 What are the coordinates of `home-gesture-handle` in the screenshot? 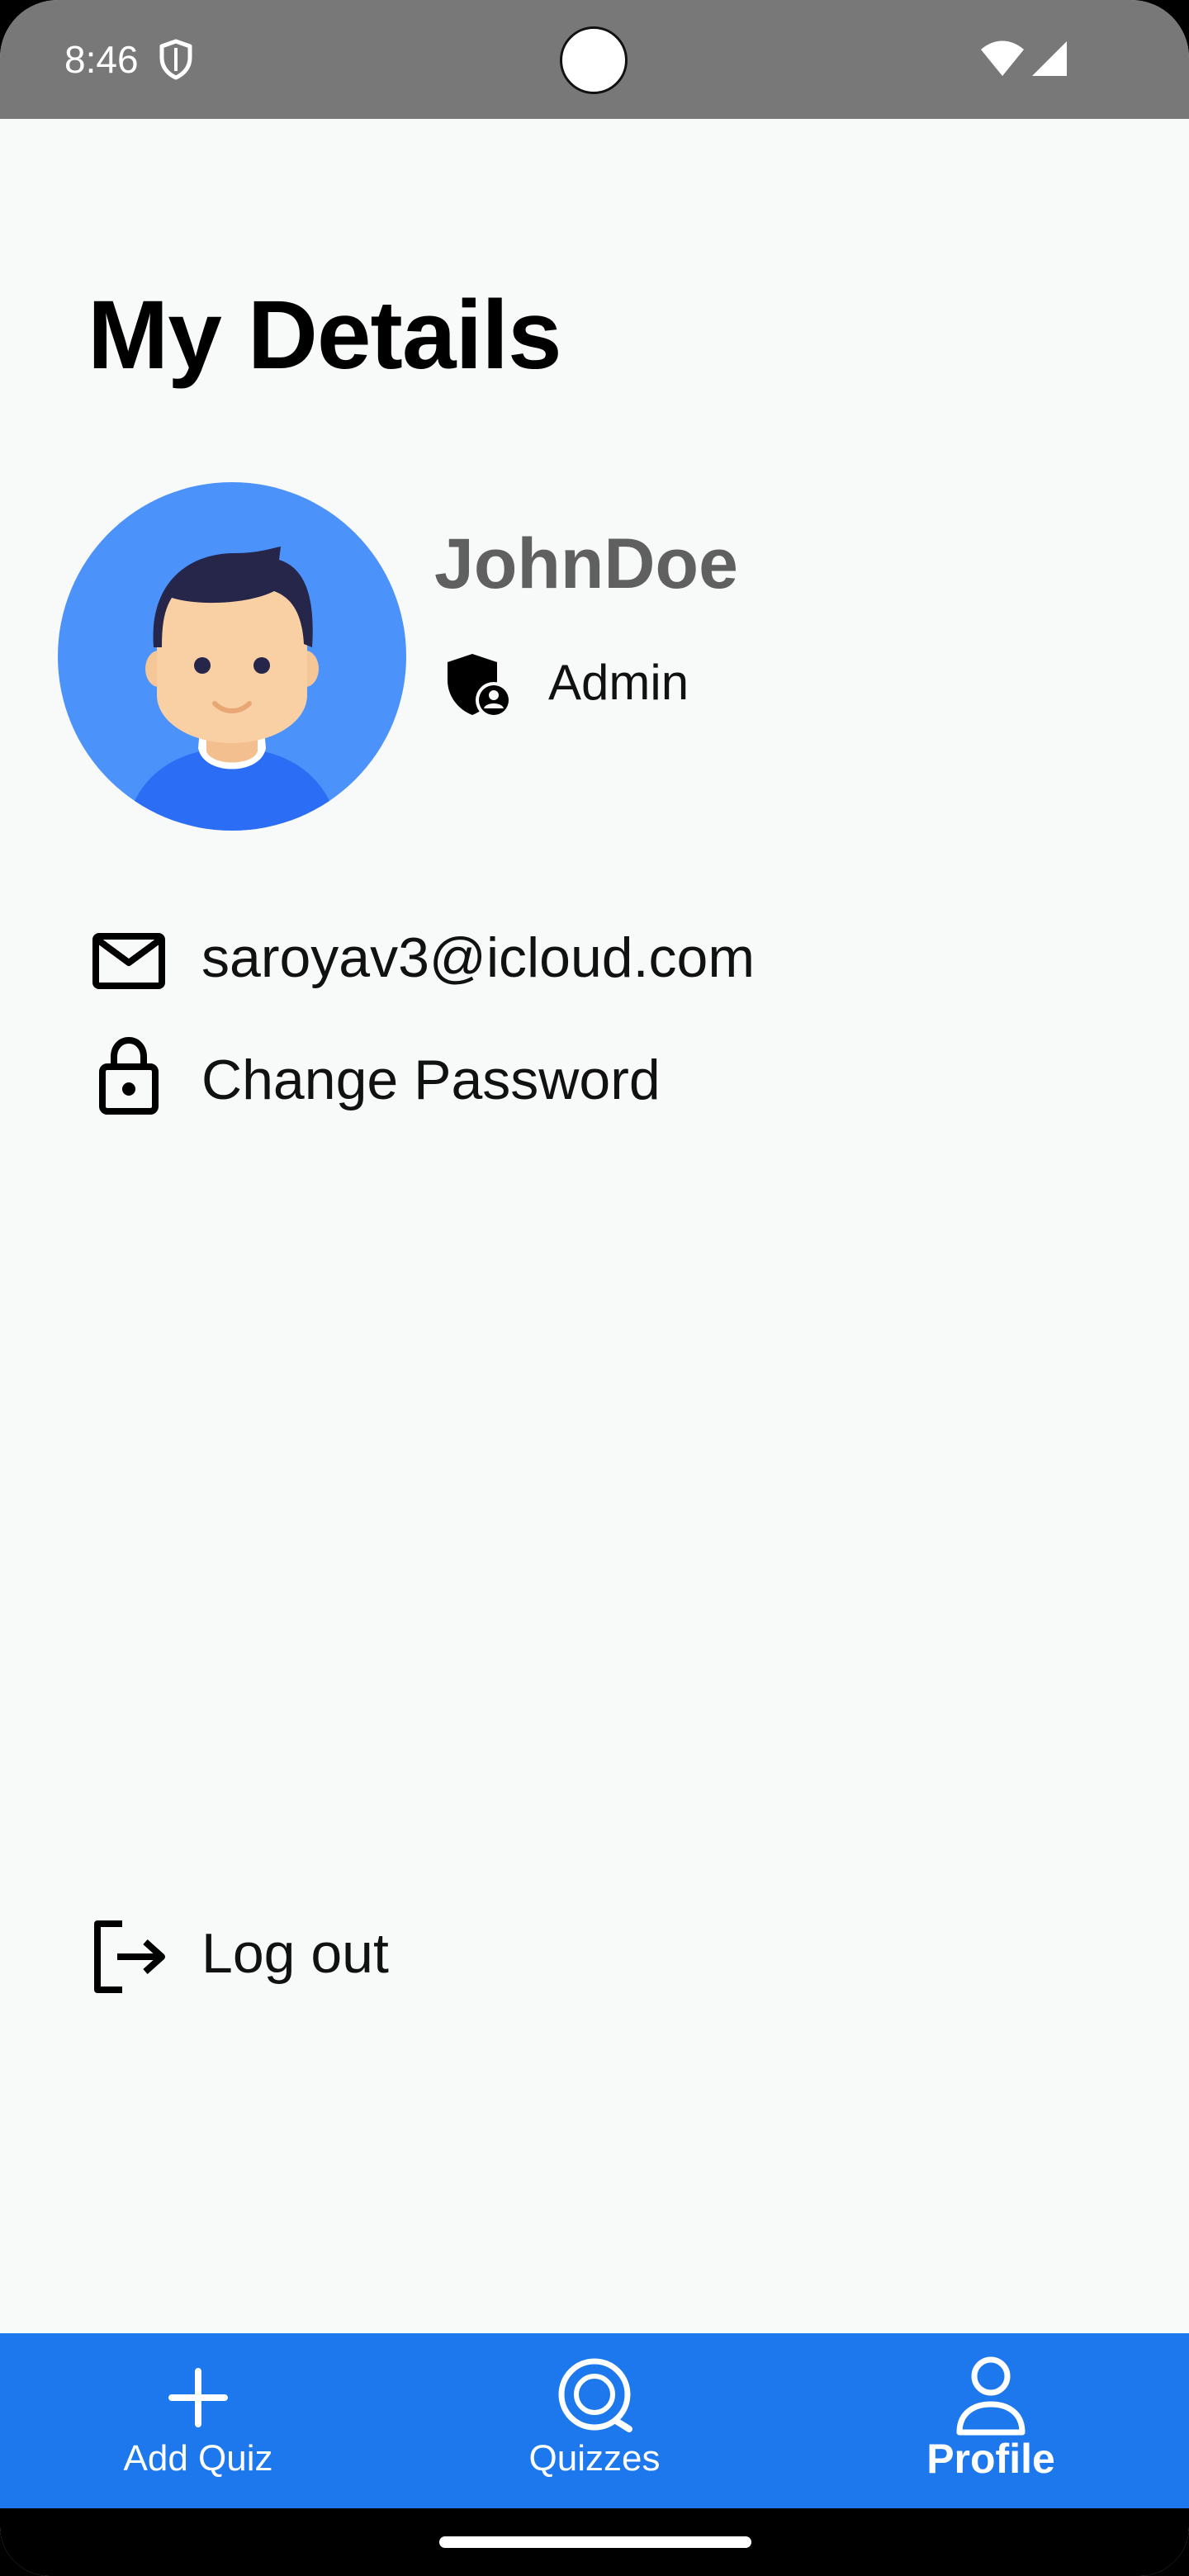 It's located at (595, 2542).